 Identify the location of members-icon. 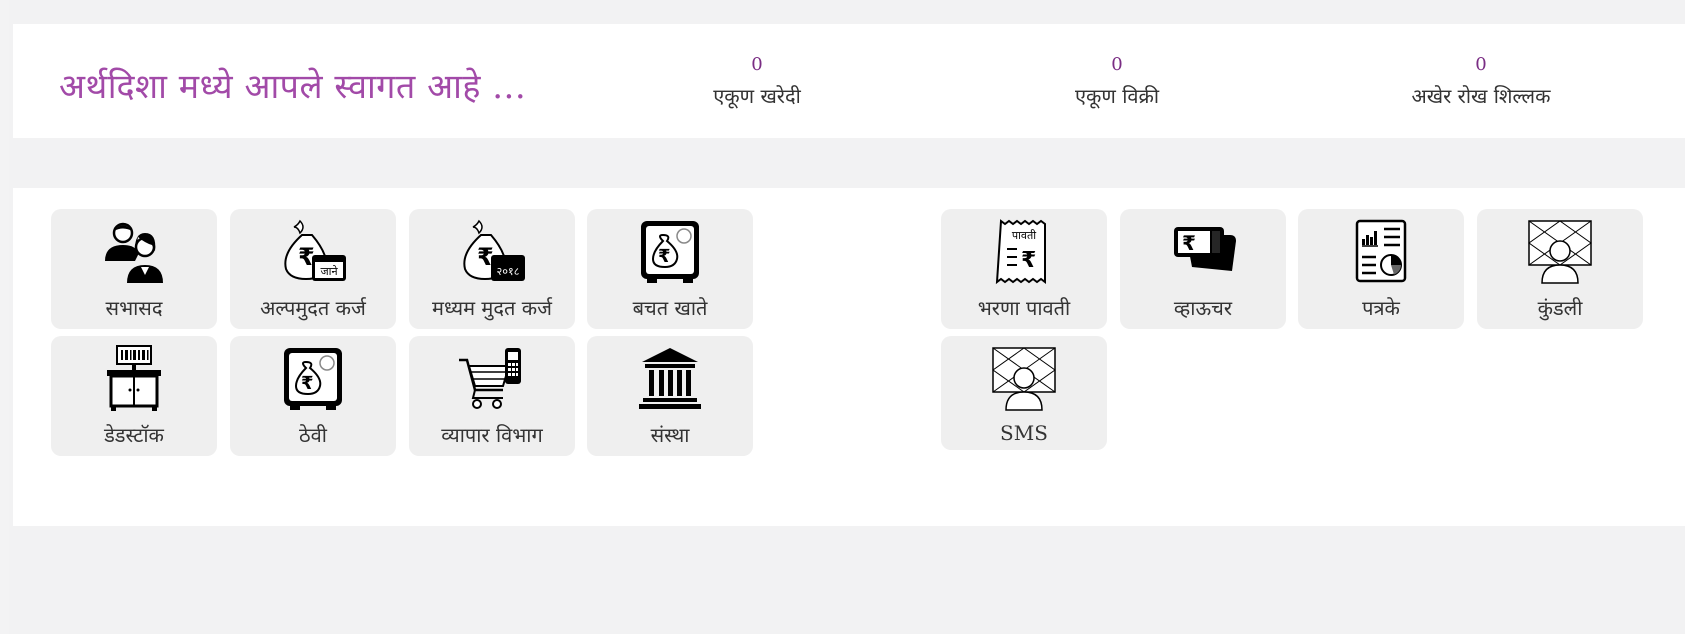
(134, 251).